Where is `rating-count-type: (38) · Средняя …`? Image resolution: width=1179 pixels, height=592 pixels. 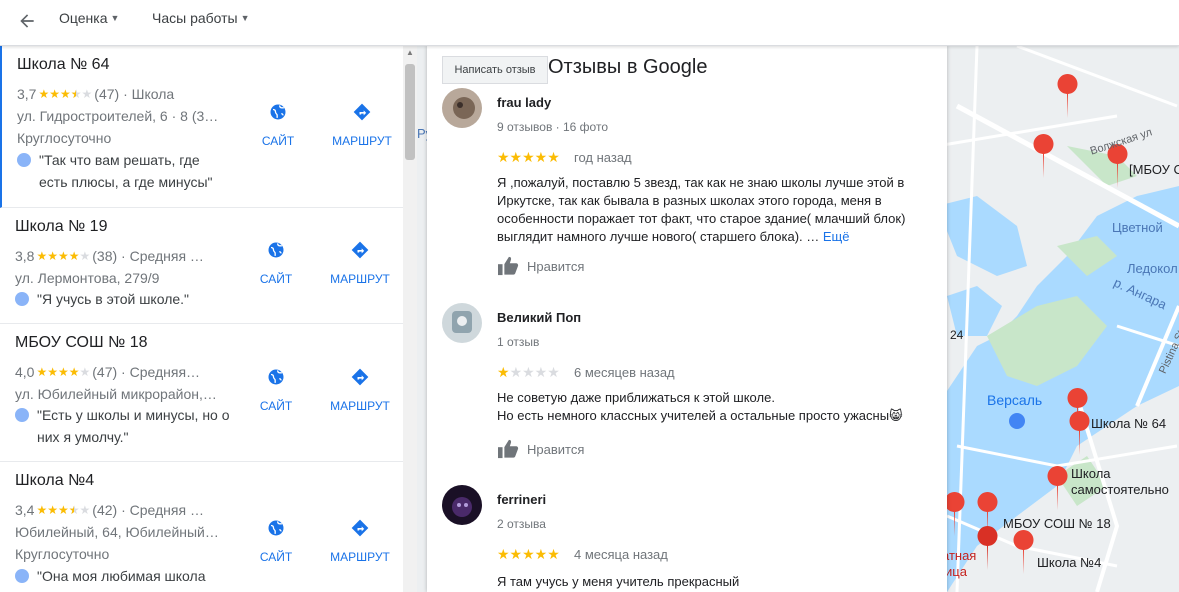
rating-count-type: (38) · Средняя … is located at coordinates (148, 256).